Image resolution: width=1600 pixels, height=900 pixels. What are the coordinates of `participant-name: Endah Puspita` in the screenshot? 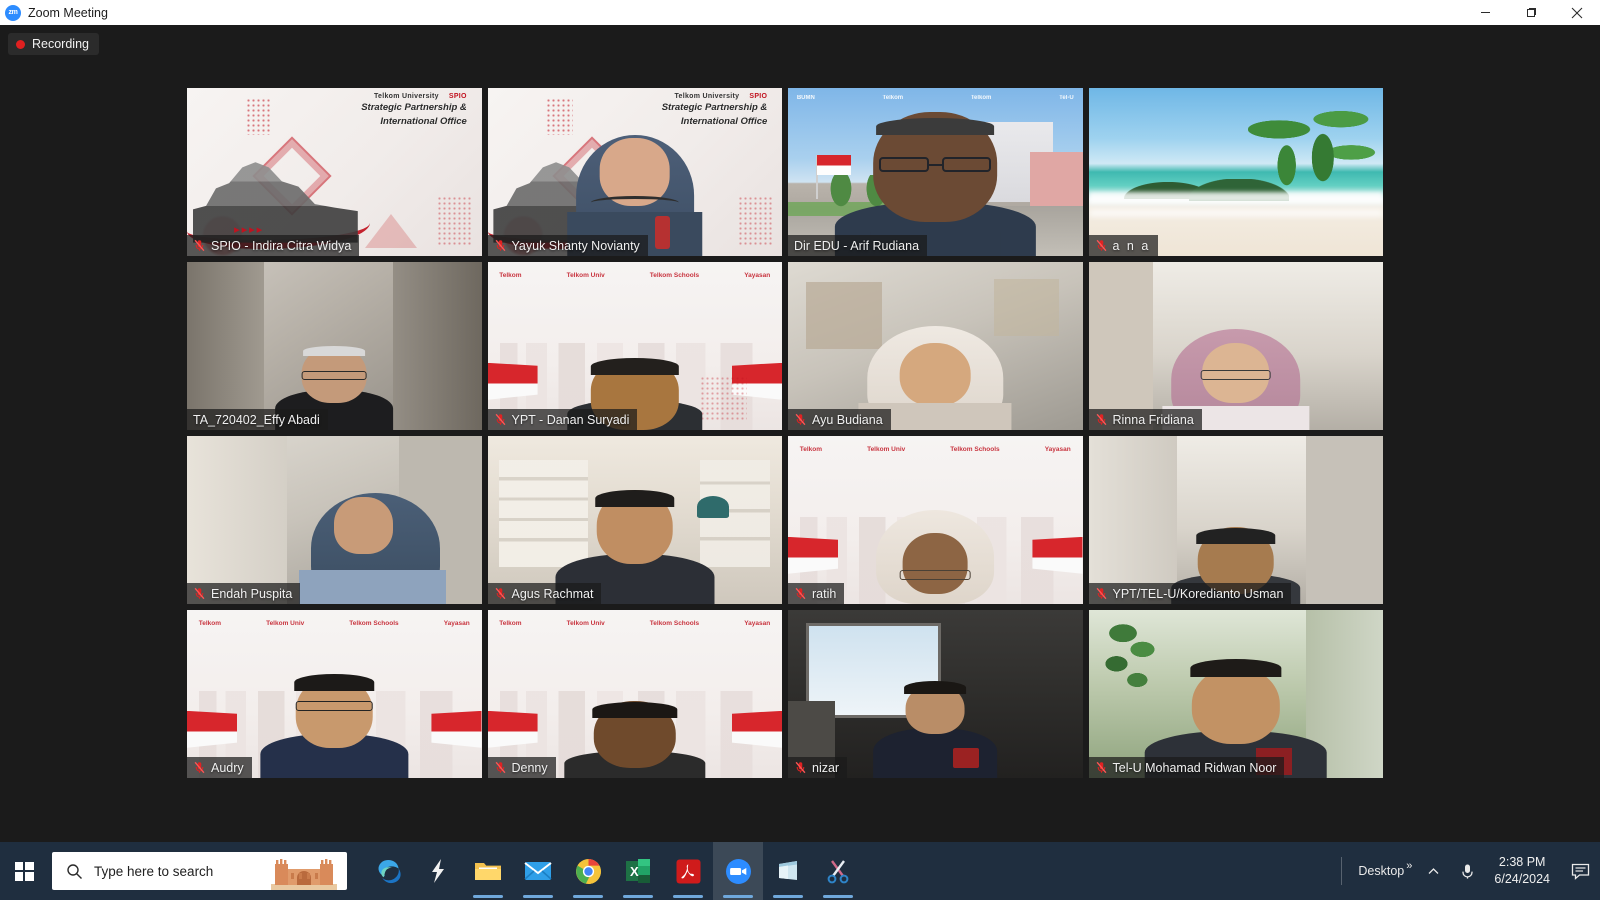 It's located at (252, 593).